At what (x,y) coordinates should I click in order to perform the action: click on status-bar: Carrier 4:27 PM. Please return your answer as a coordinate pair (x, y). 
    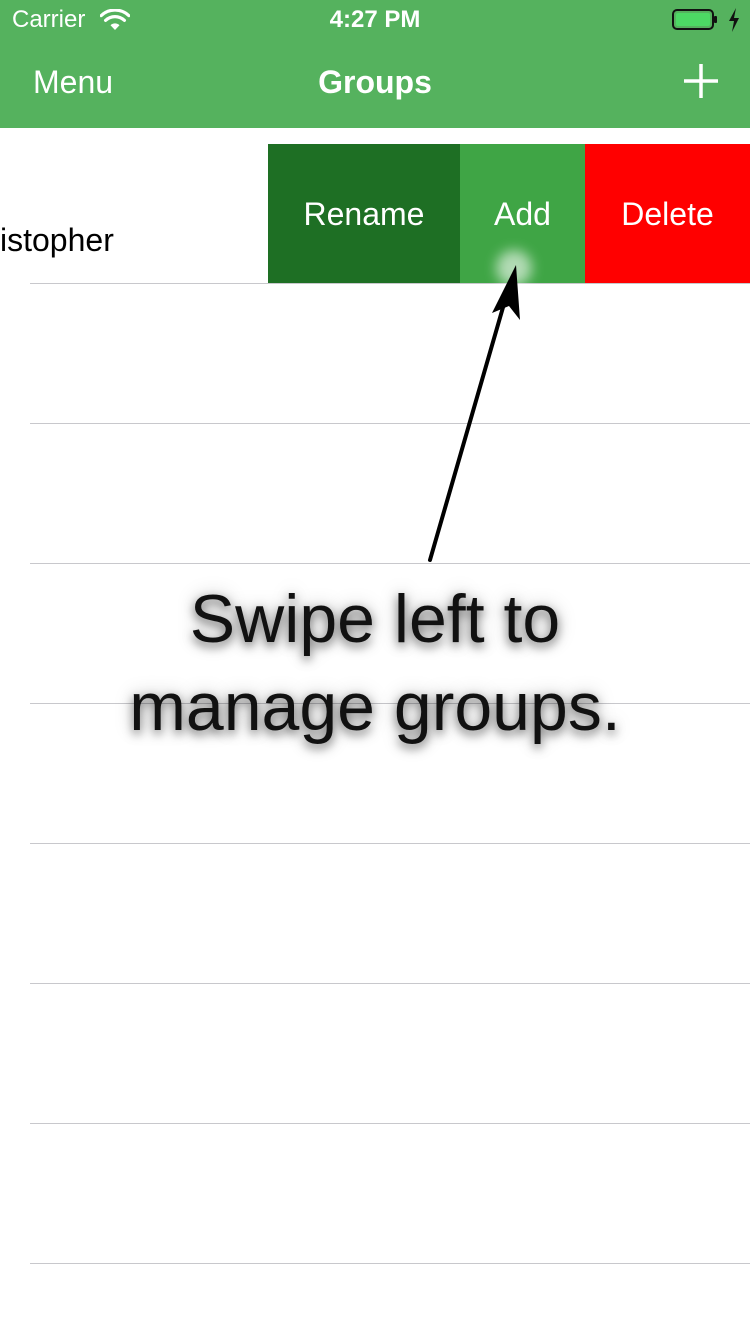
    Looking at the image, I should click on (375, 20).